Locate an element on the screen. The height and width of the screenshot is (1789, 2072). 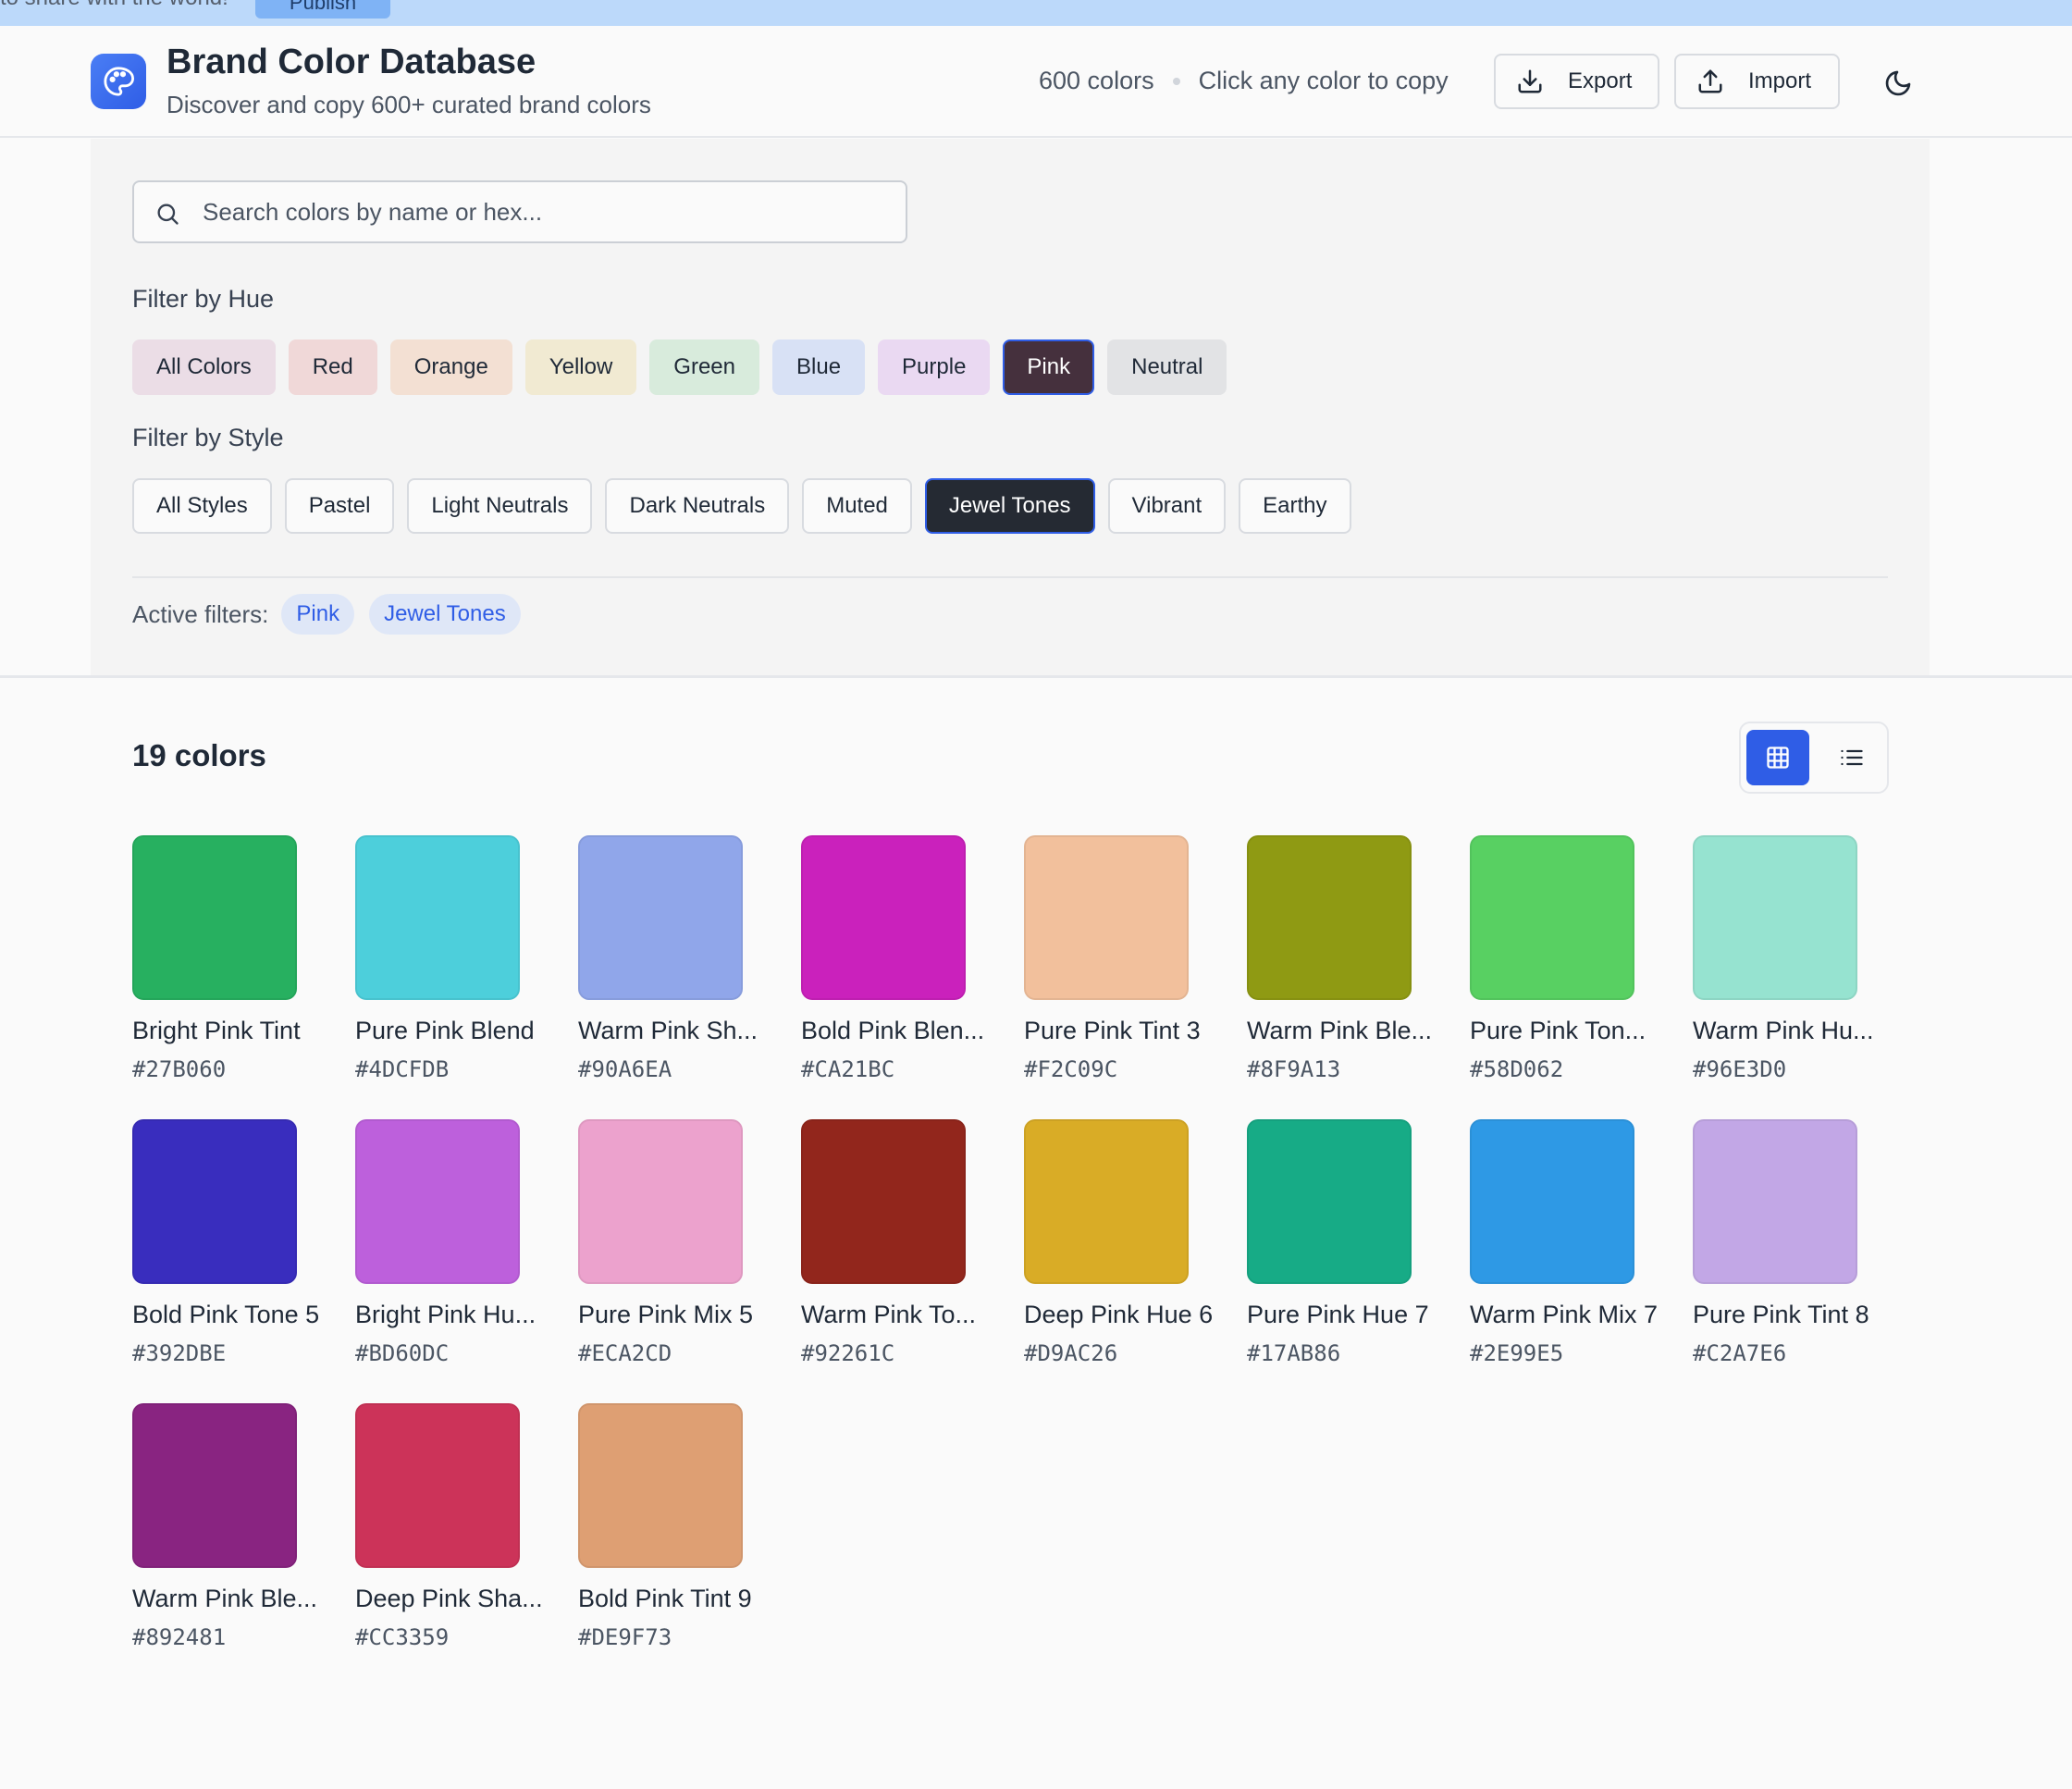
hue-chip-neutral: Neutral is located at coordinates (1167, 367).